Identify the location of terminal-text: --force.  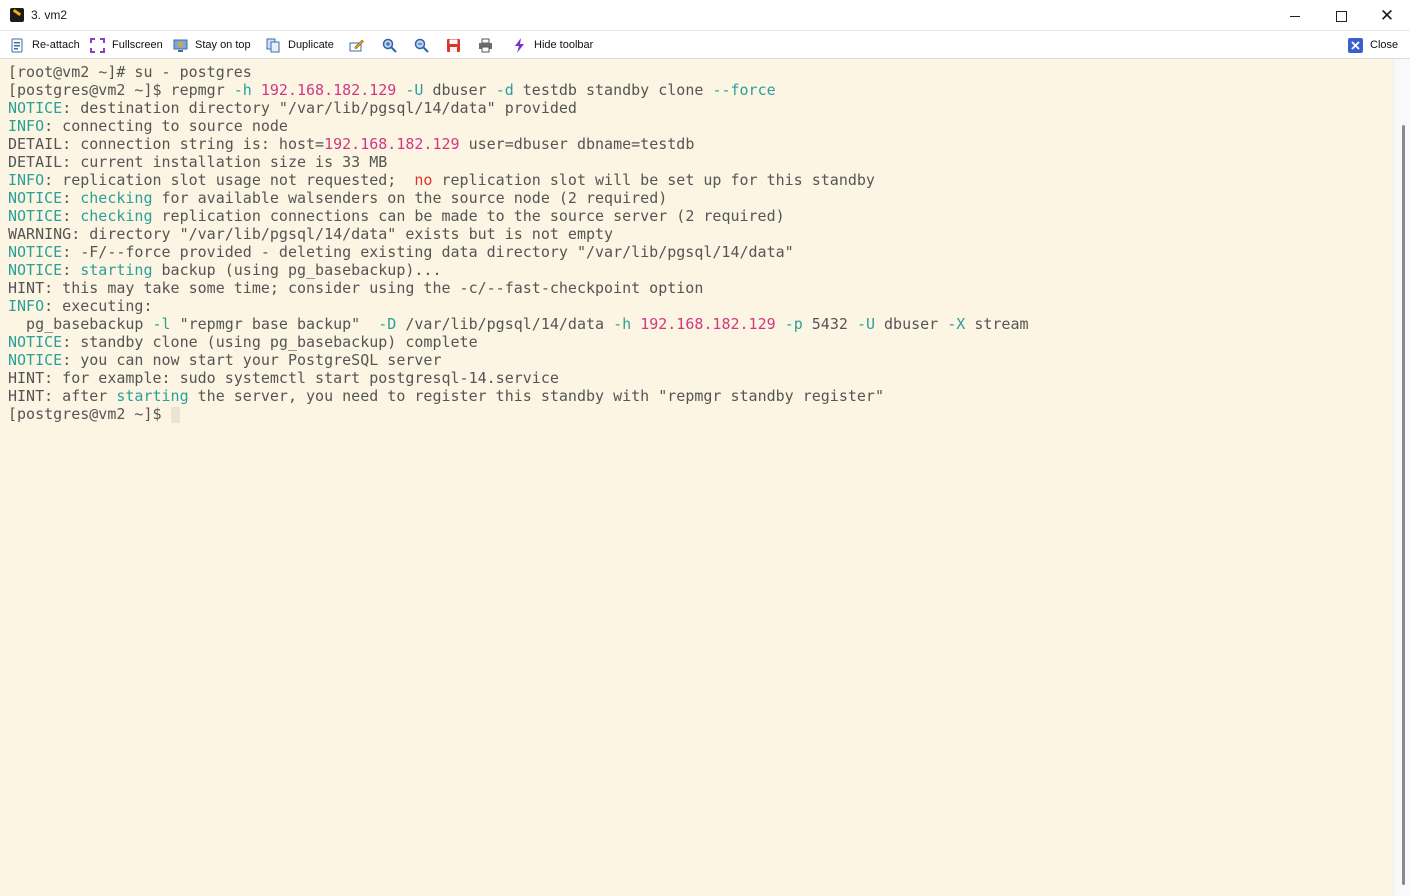
(744, 90).